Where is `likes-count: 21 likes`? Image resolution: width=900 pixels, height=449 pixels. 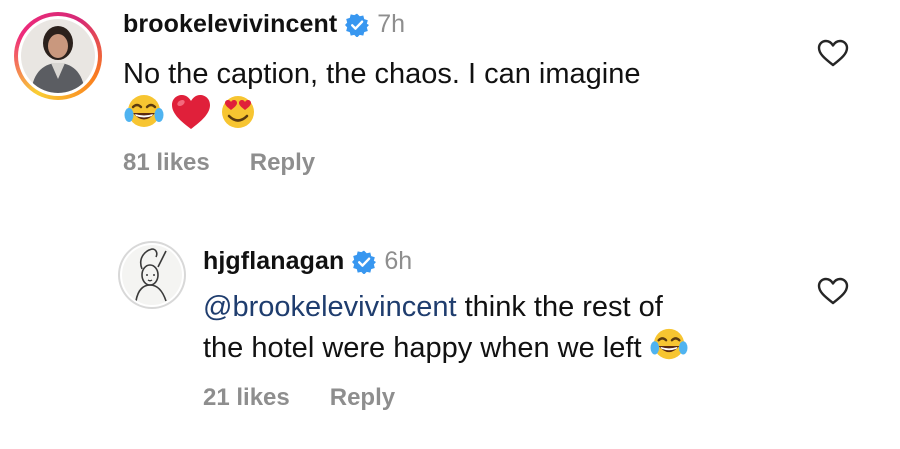 likes-count: 21 likes is located at coordinates (246, 398).